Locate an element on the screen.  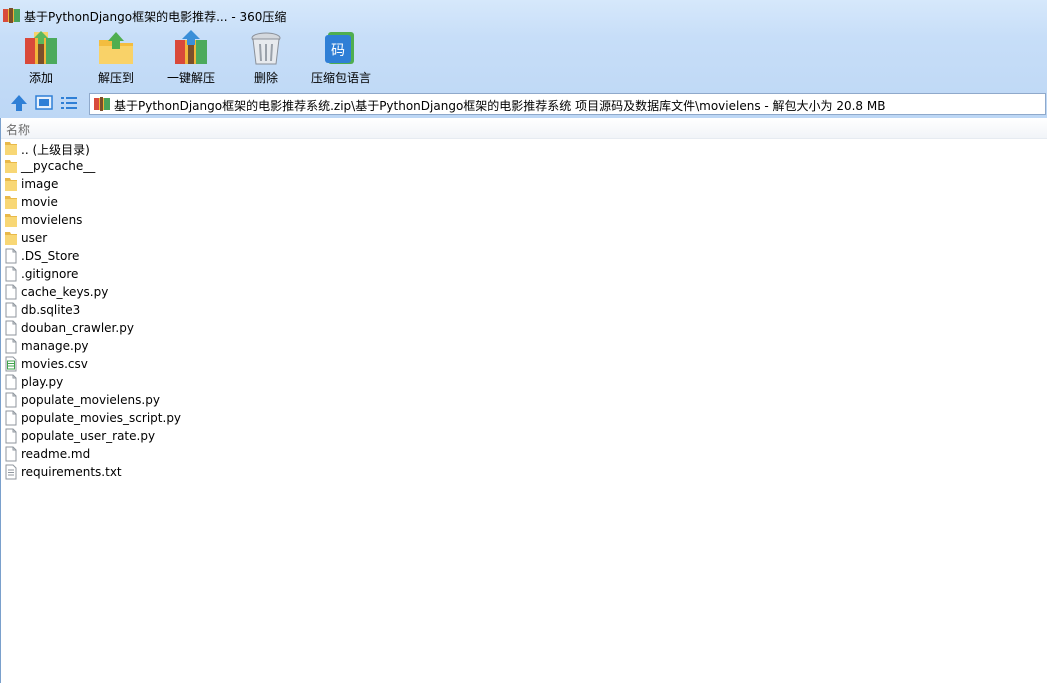
one-click-extract-button: 一键解压 is located at coordinates (191, 59).